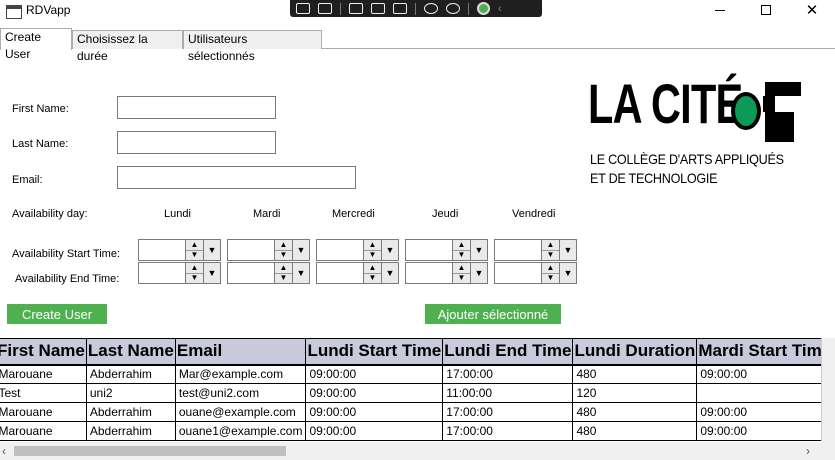  I want to click on email-field, so click(236, 177).